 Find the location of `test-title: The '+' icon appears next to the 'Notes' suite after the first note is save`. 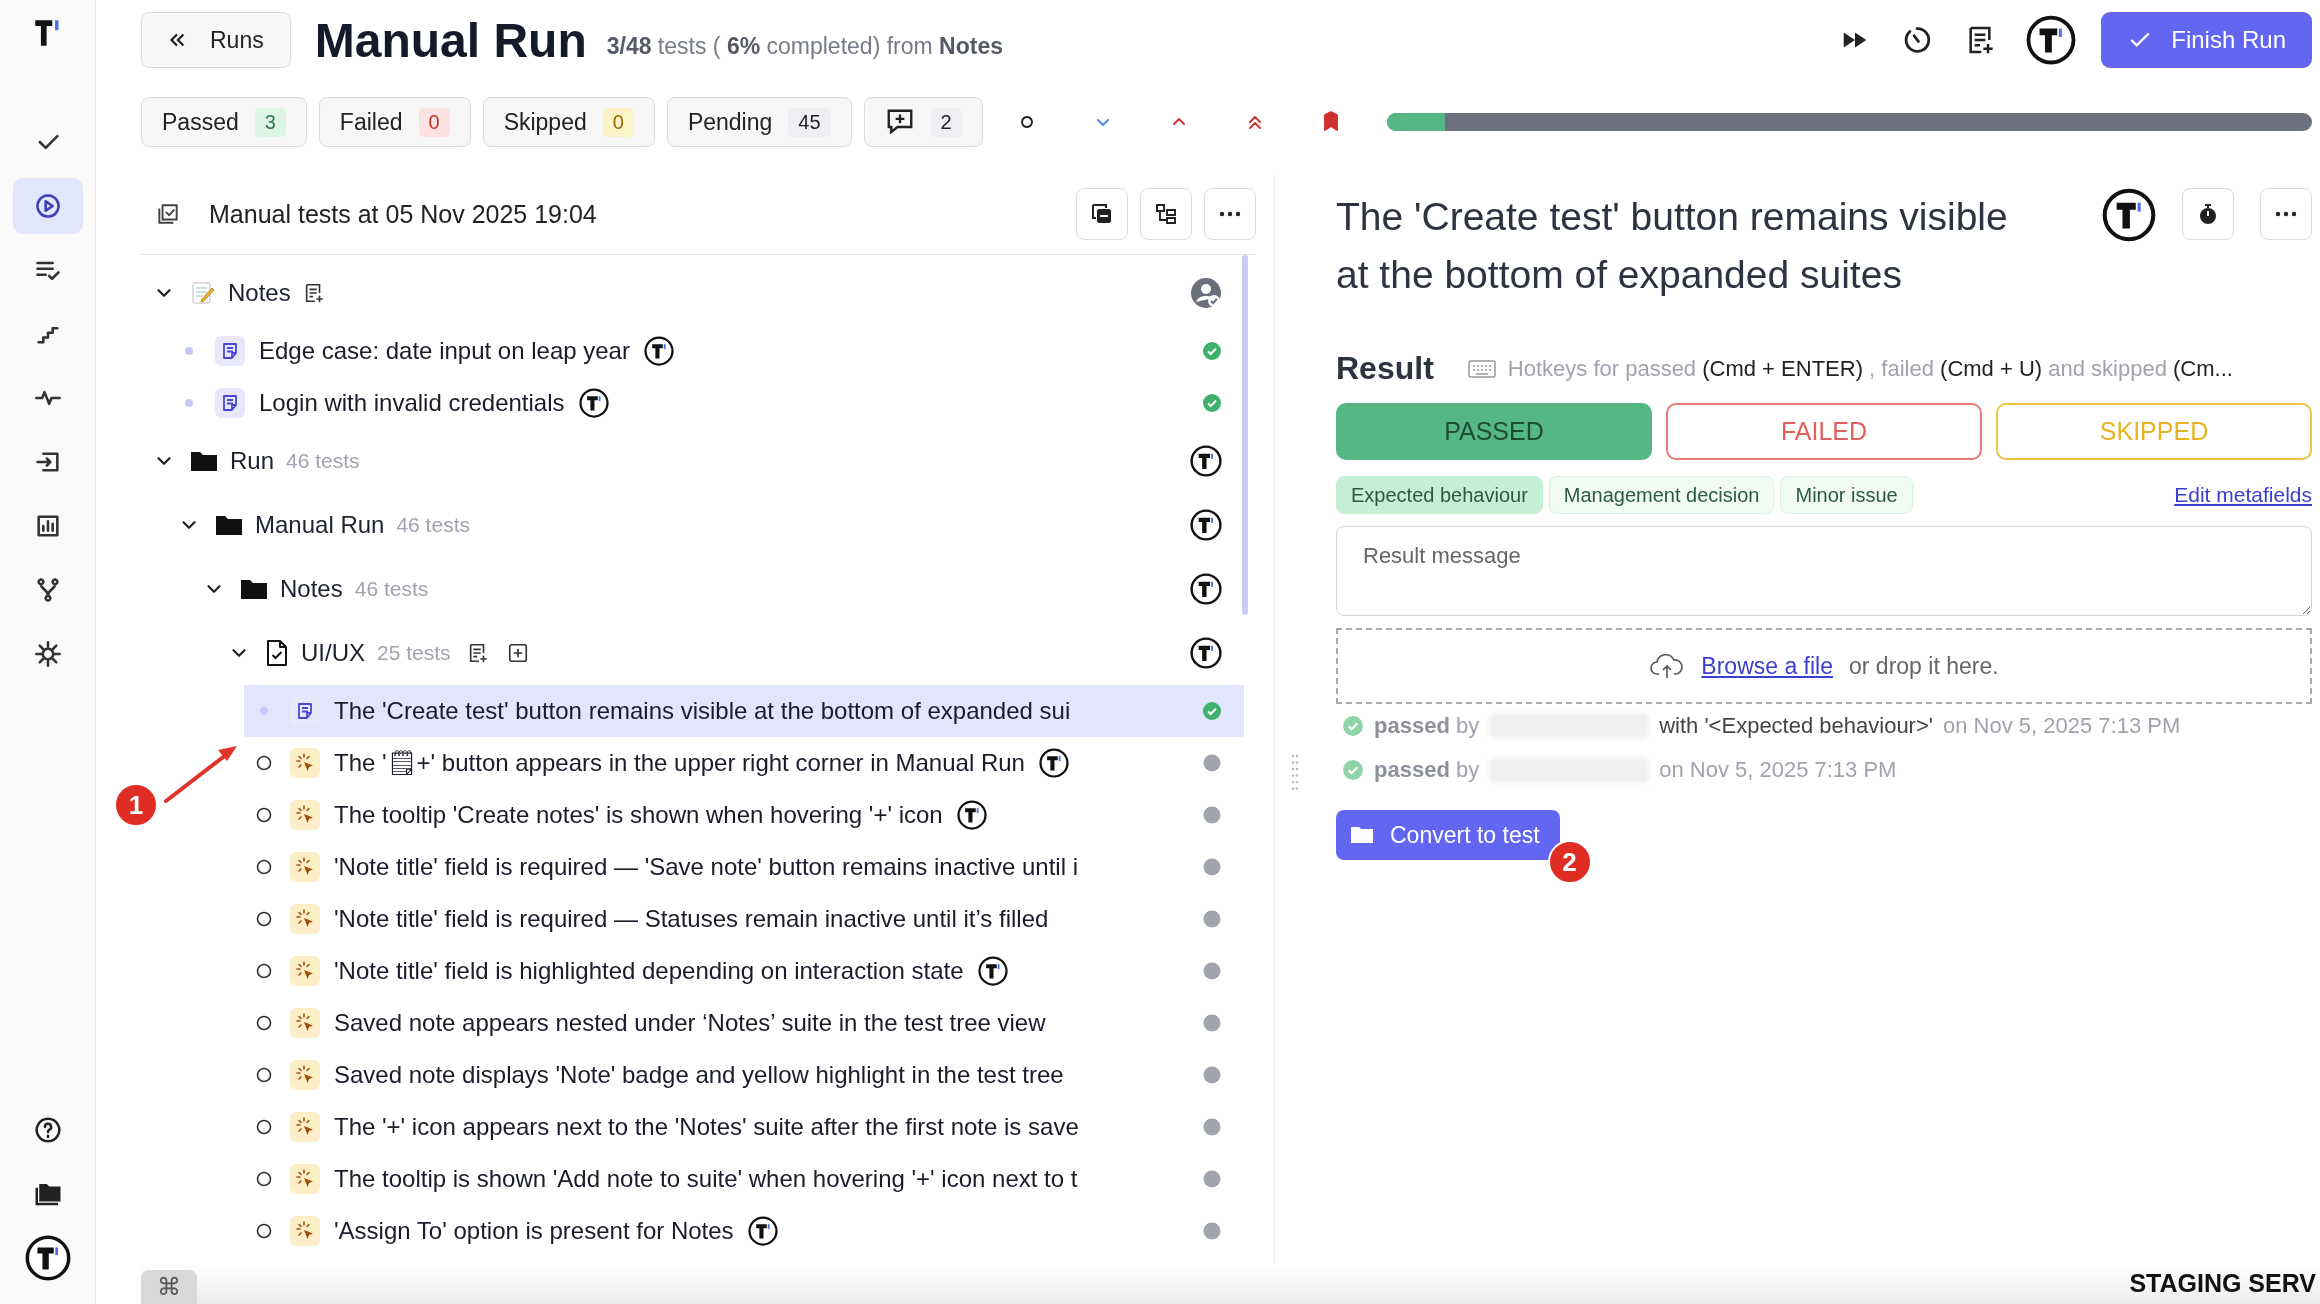

test-title: The '+' icon appears next to the 'Notes' suite after the first note is save is located at coordinates (706, 1127).